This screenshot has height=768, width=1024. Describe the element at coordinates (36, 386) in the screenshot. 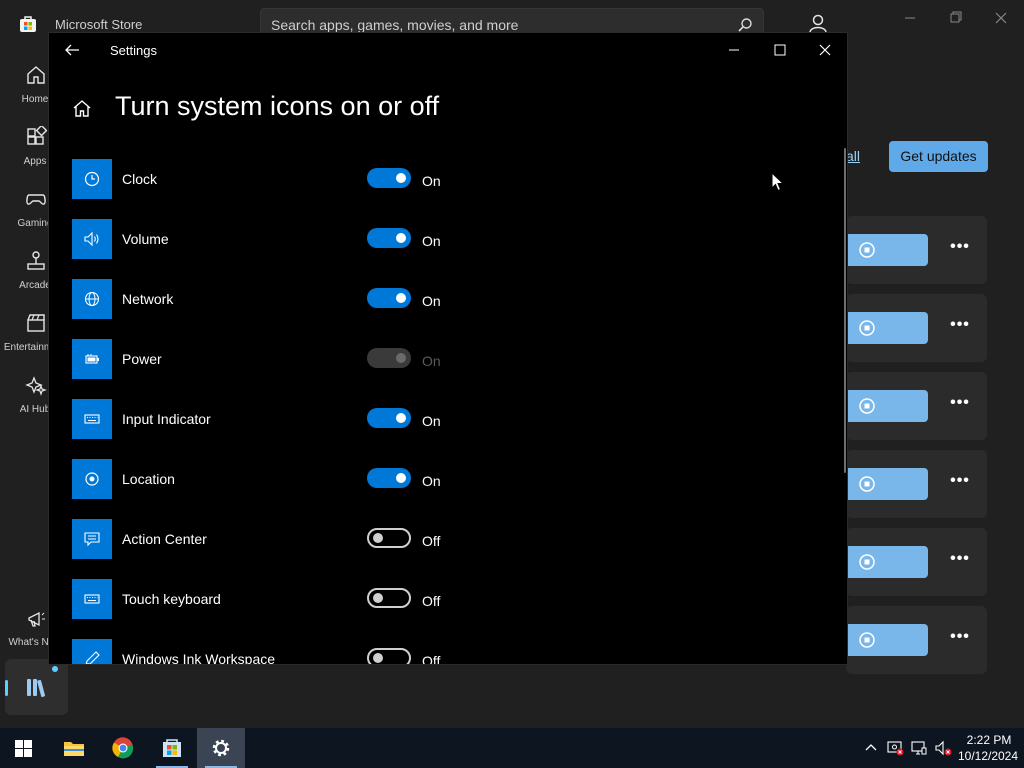

I see `ai-hub-icon` at that location.